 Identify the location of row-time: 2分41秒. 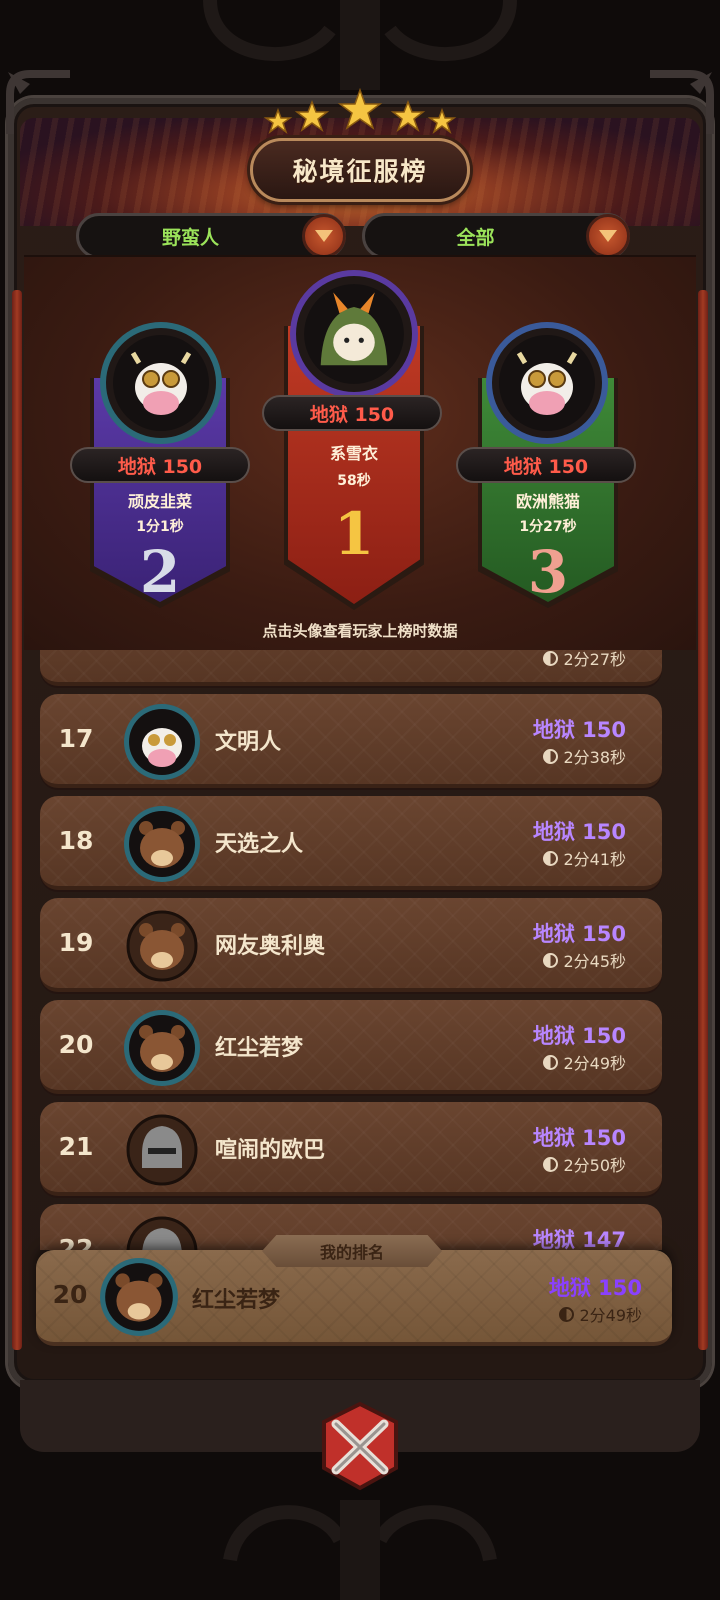
(584, 858).